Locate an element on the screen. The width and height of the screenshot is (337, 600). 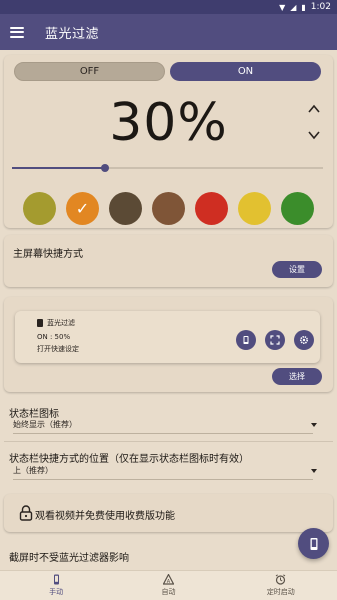
preview-action: 打开快速设定 is located at coordinates (58, 349).